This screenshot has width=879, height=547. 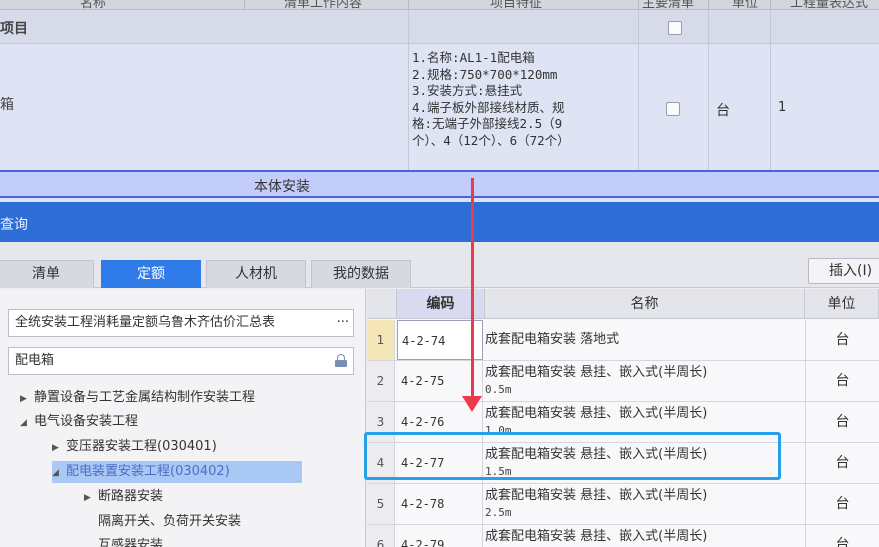 I want to click on feature-line: 格:无端子外部接线2.5（9, so click(x=487, y=123).